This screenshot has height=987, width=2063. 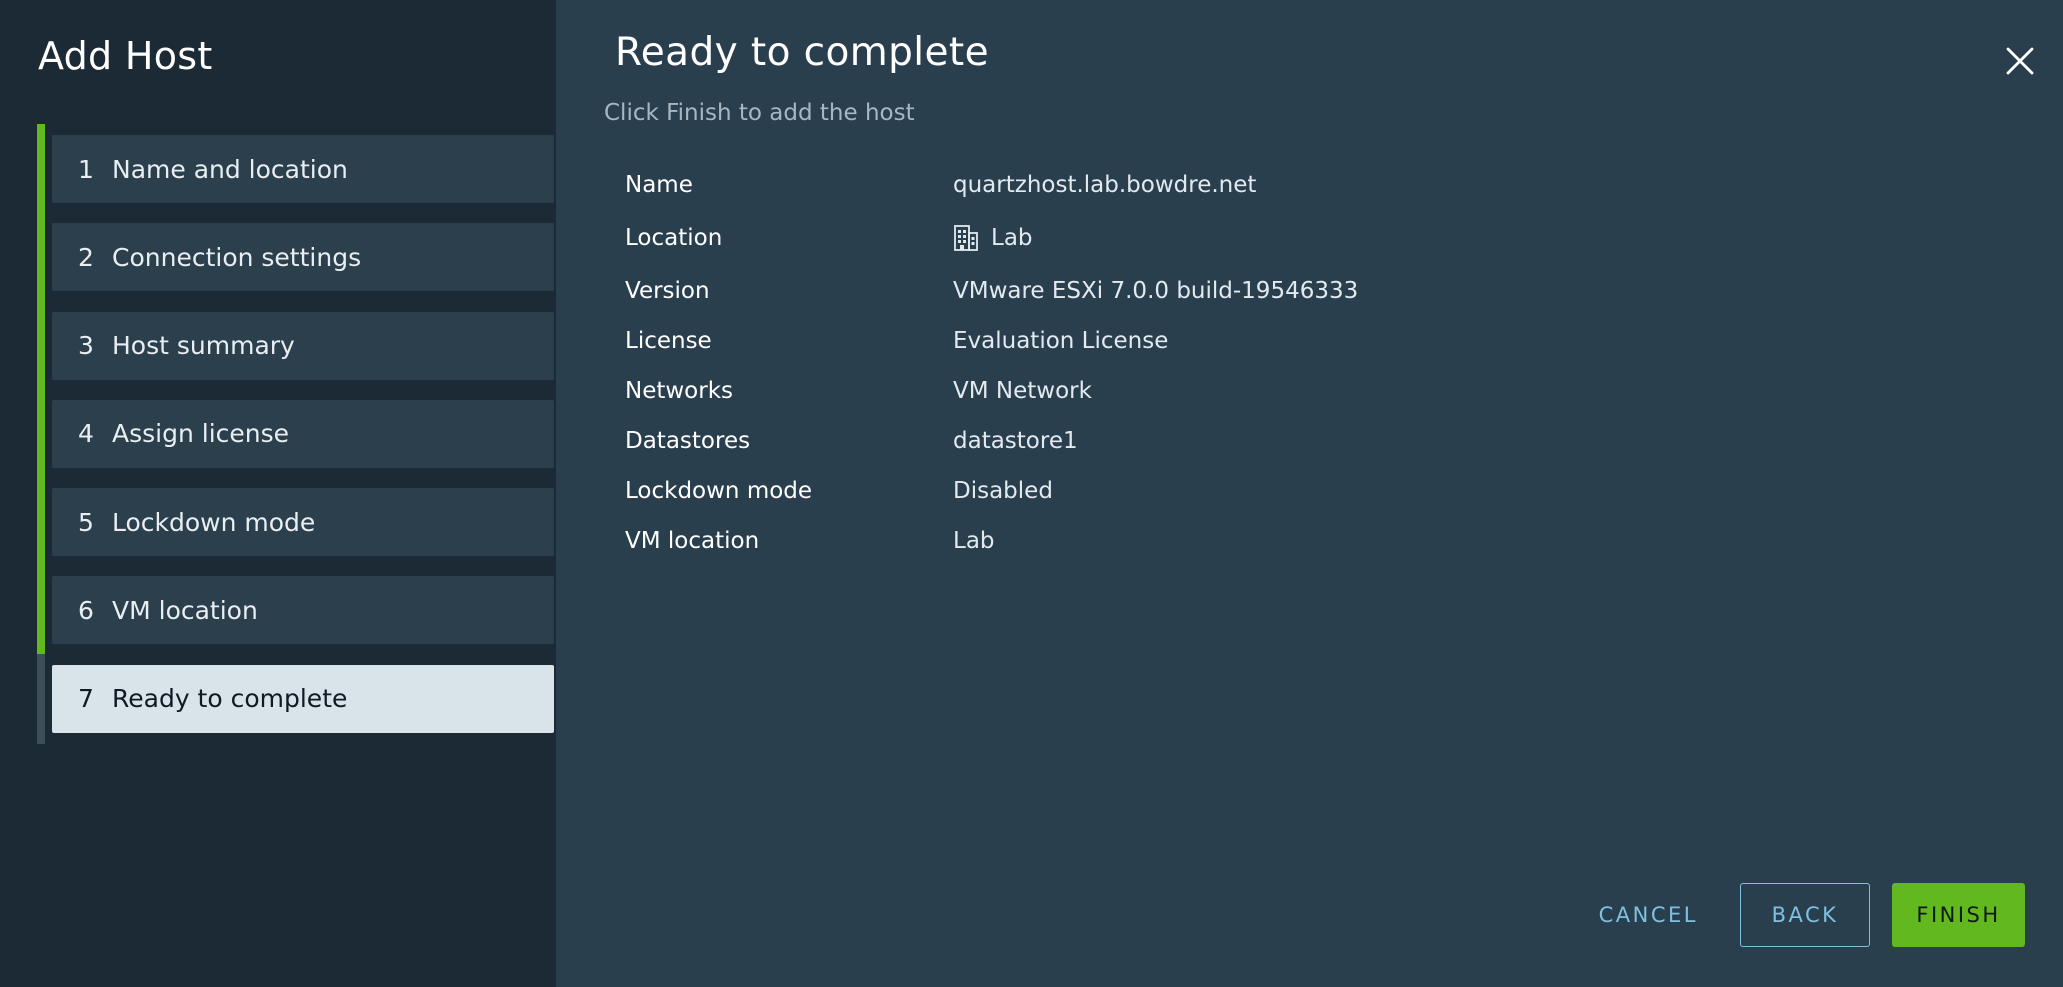 What do you see at coordinates (1003, 491) in the screenshot?
I see `summary-value: Disabled` at bounding box center [1003, 491].